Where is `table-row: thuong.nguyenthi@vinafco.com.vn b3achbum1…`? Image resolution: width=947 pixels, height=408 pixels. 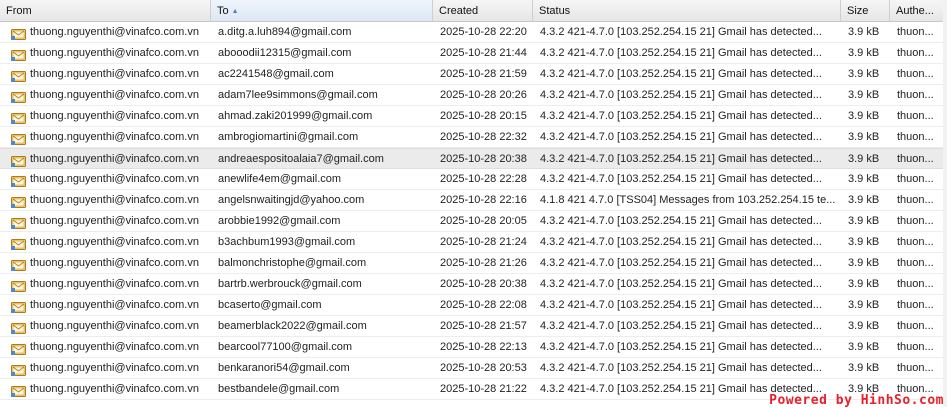
table-row: thuong.nguyenthi@vinafco.com.vn b3achbum1… is located at coordinates (471, 242).